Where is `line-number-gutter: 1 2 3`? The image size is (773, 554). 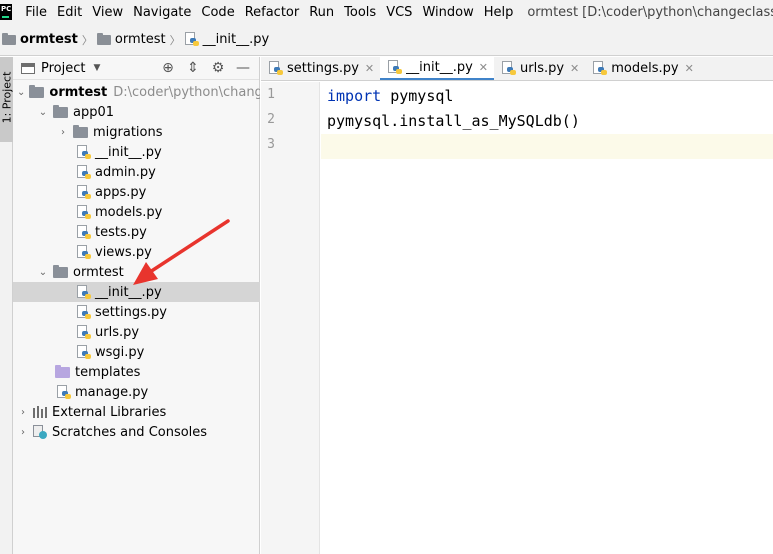
line-number-gutter: 1 2 3 is located at coordinates (290, 318).